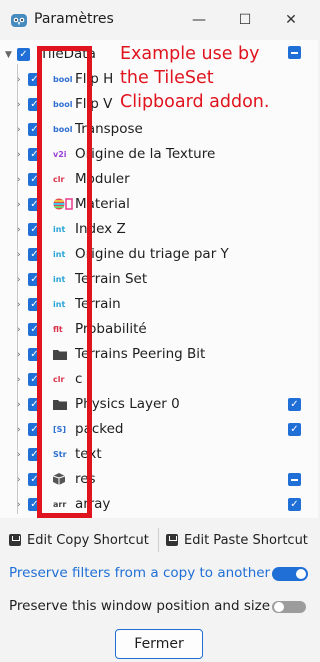 The width and height of the screenshot is (320, 662). I want to click on fermer-label: Fermer, so click(159, 644).